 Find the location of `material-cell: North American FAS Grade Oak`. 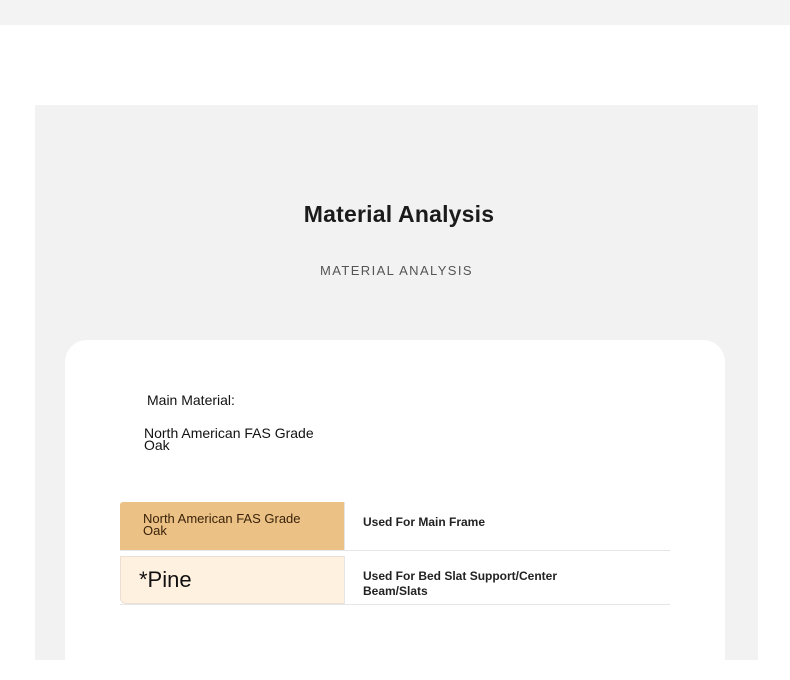

material-cell: North American FAS Grade Oak is located at coordinates (232, 526).